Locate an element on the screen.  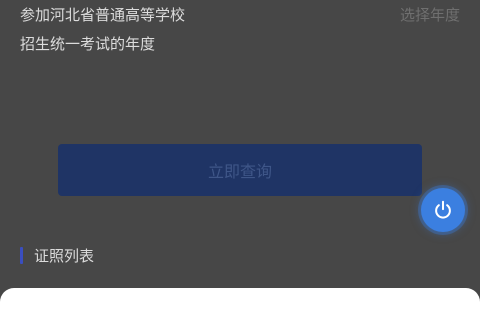
query-button: 立即查询 is located at coordinates (240, 170).